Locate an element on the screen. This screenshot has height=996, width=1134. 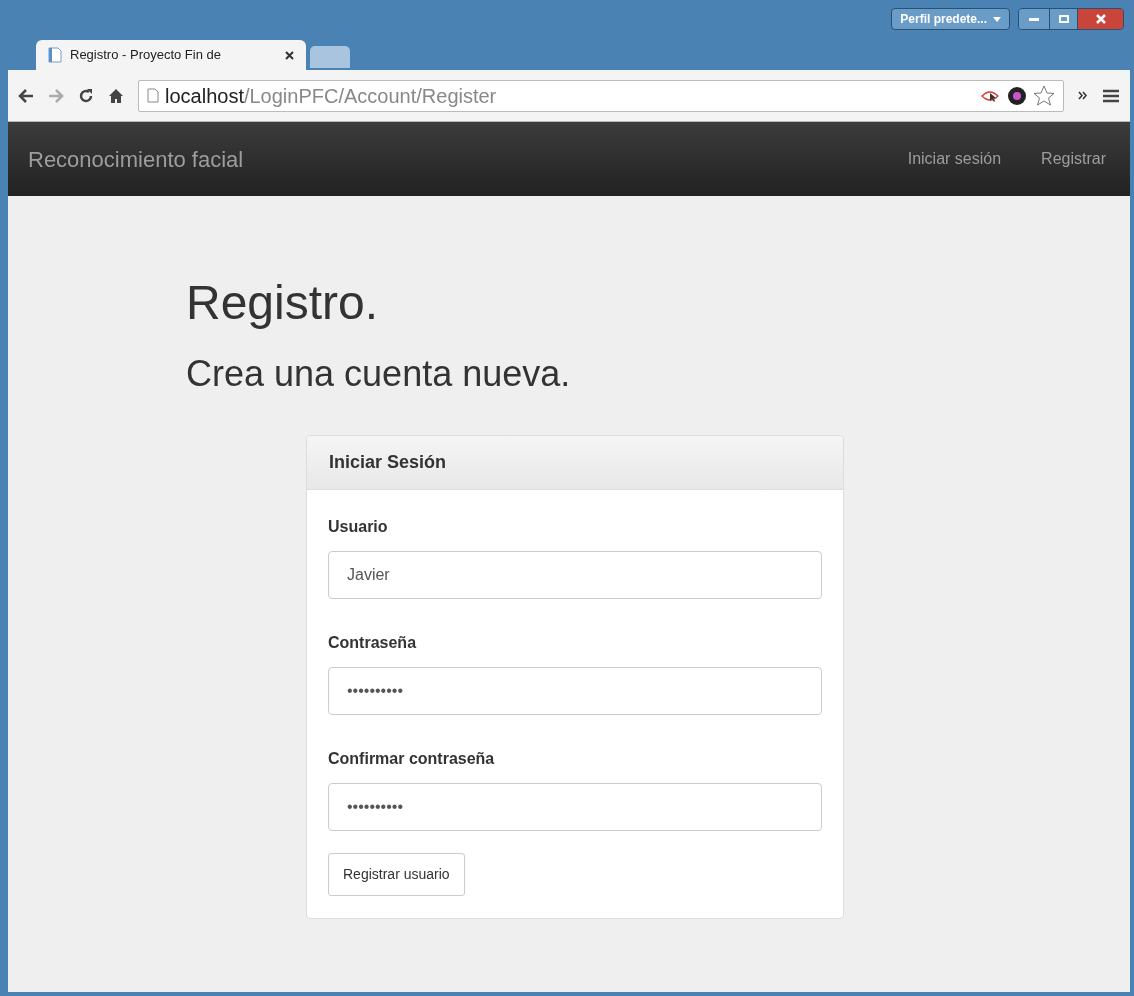
panel-title: Iniciar Sesión is located at coordinates (388, 462).